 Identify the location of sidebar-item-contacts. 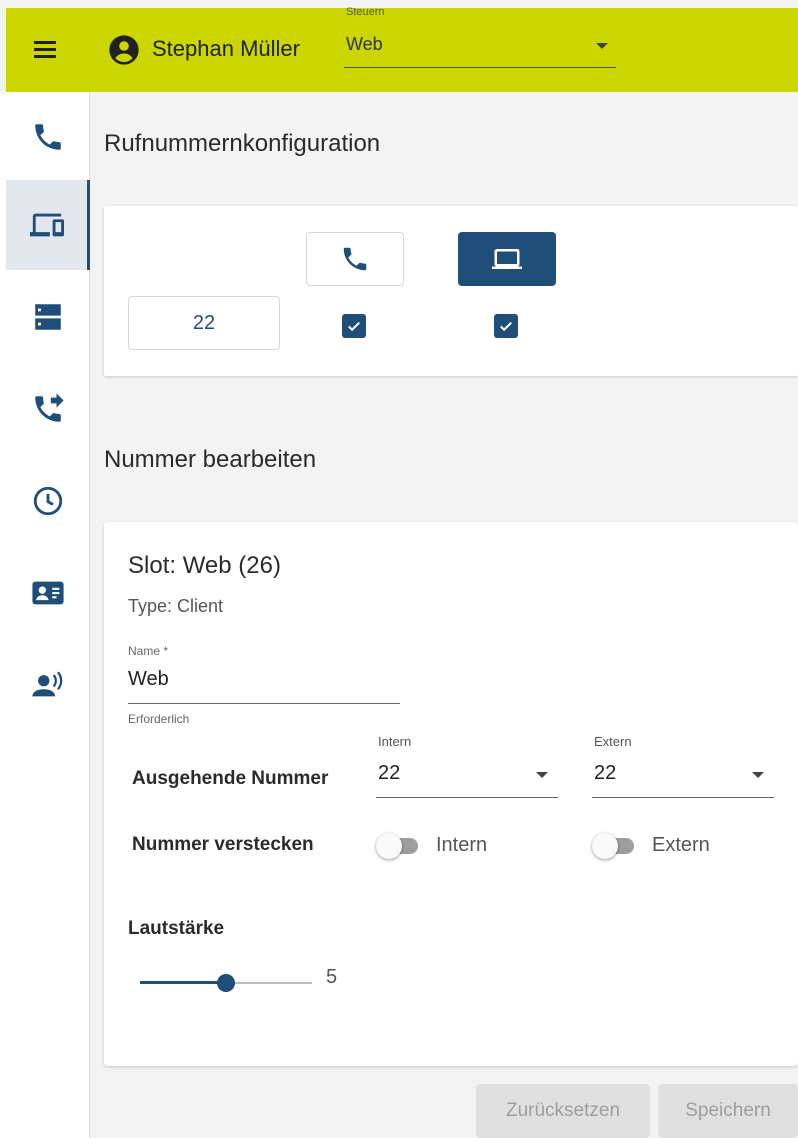
(48, 593).